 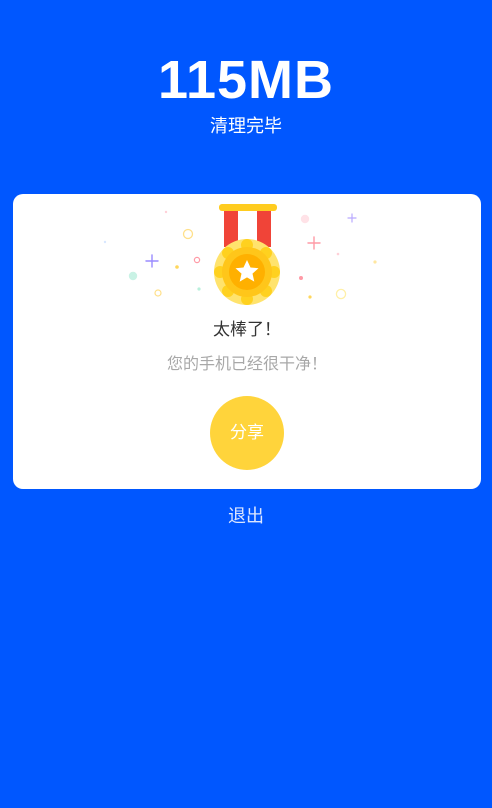 I want to click on cleaned-size-value: 115MB, so click(x=246, y=80).